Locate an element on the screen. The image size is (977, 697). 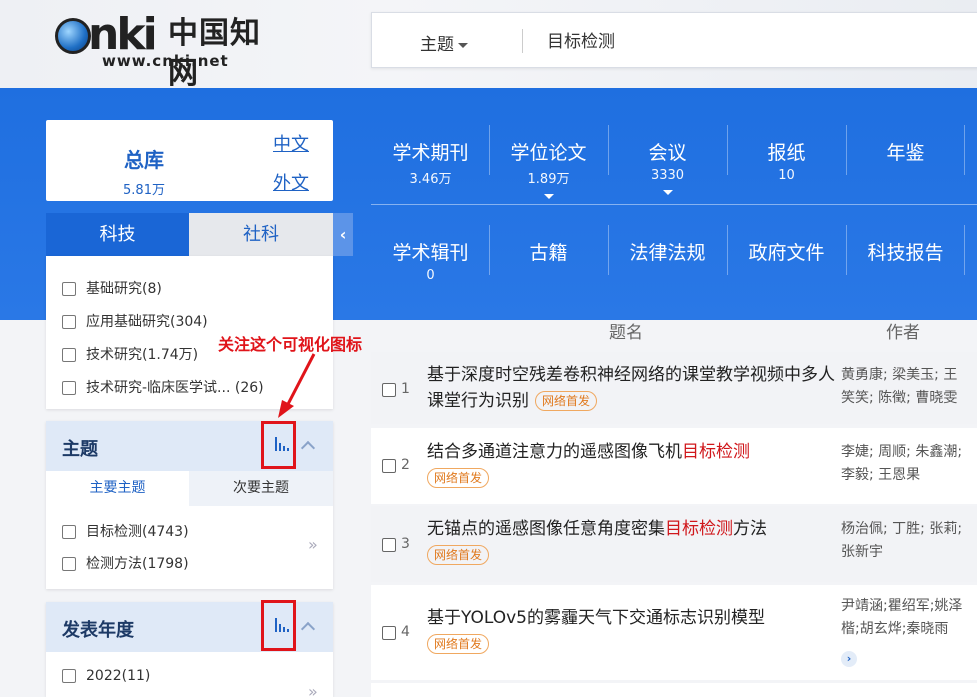
db-journal: 学术期刊 3.46万 is located at coordinates (430, 163).